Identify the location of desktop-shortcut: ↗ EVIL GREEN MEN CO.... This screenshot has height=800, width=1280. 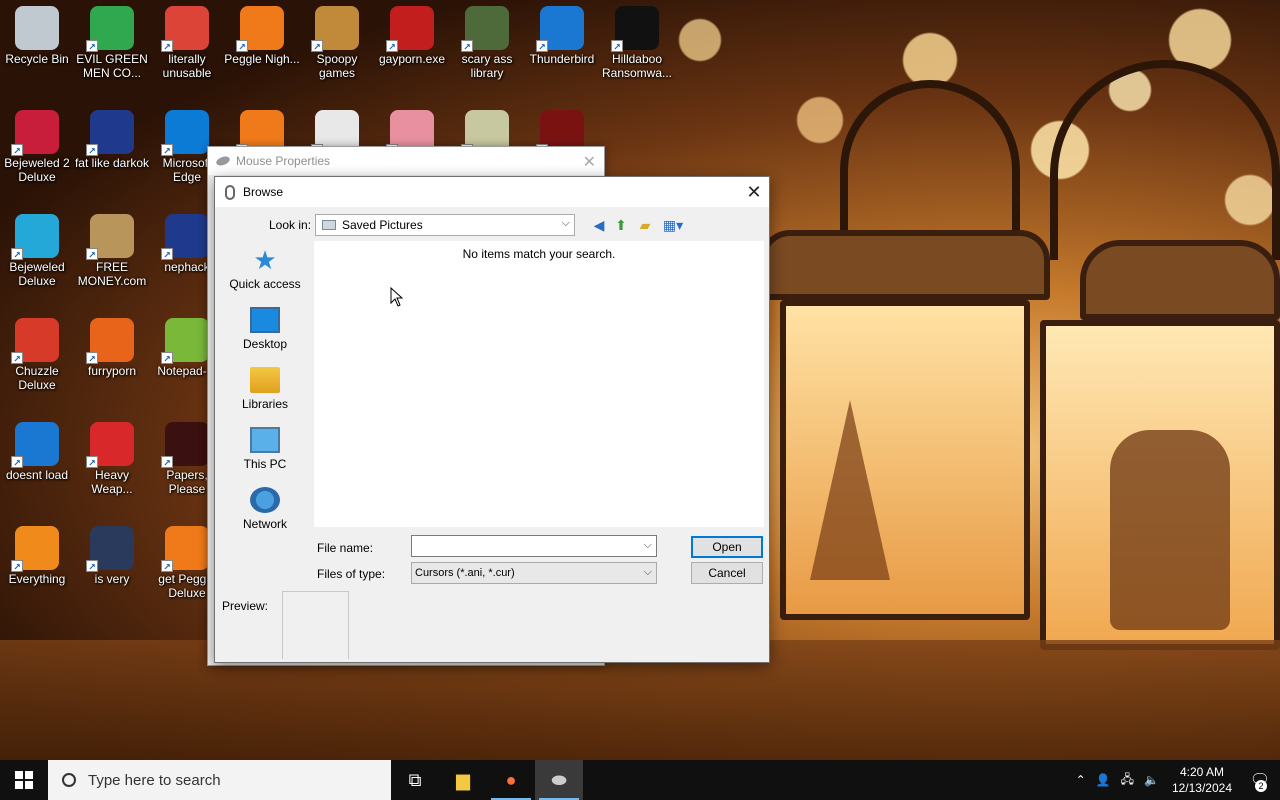
(112, 43).